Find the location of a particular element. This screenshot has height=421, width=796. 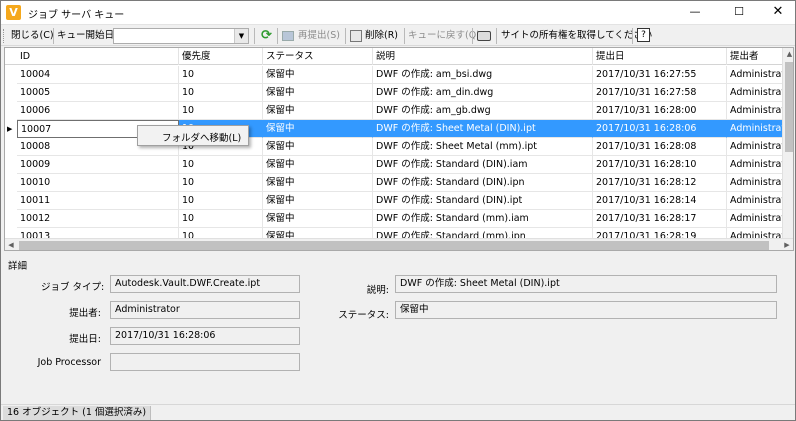

job-processor-field is located at coordinates (205, 362).